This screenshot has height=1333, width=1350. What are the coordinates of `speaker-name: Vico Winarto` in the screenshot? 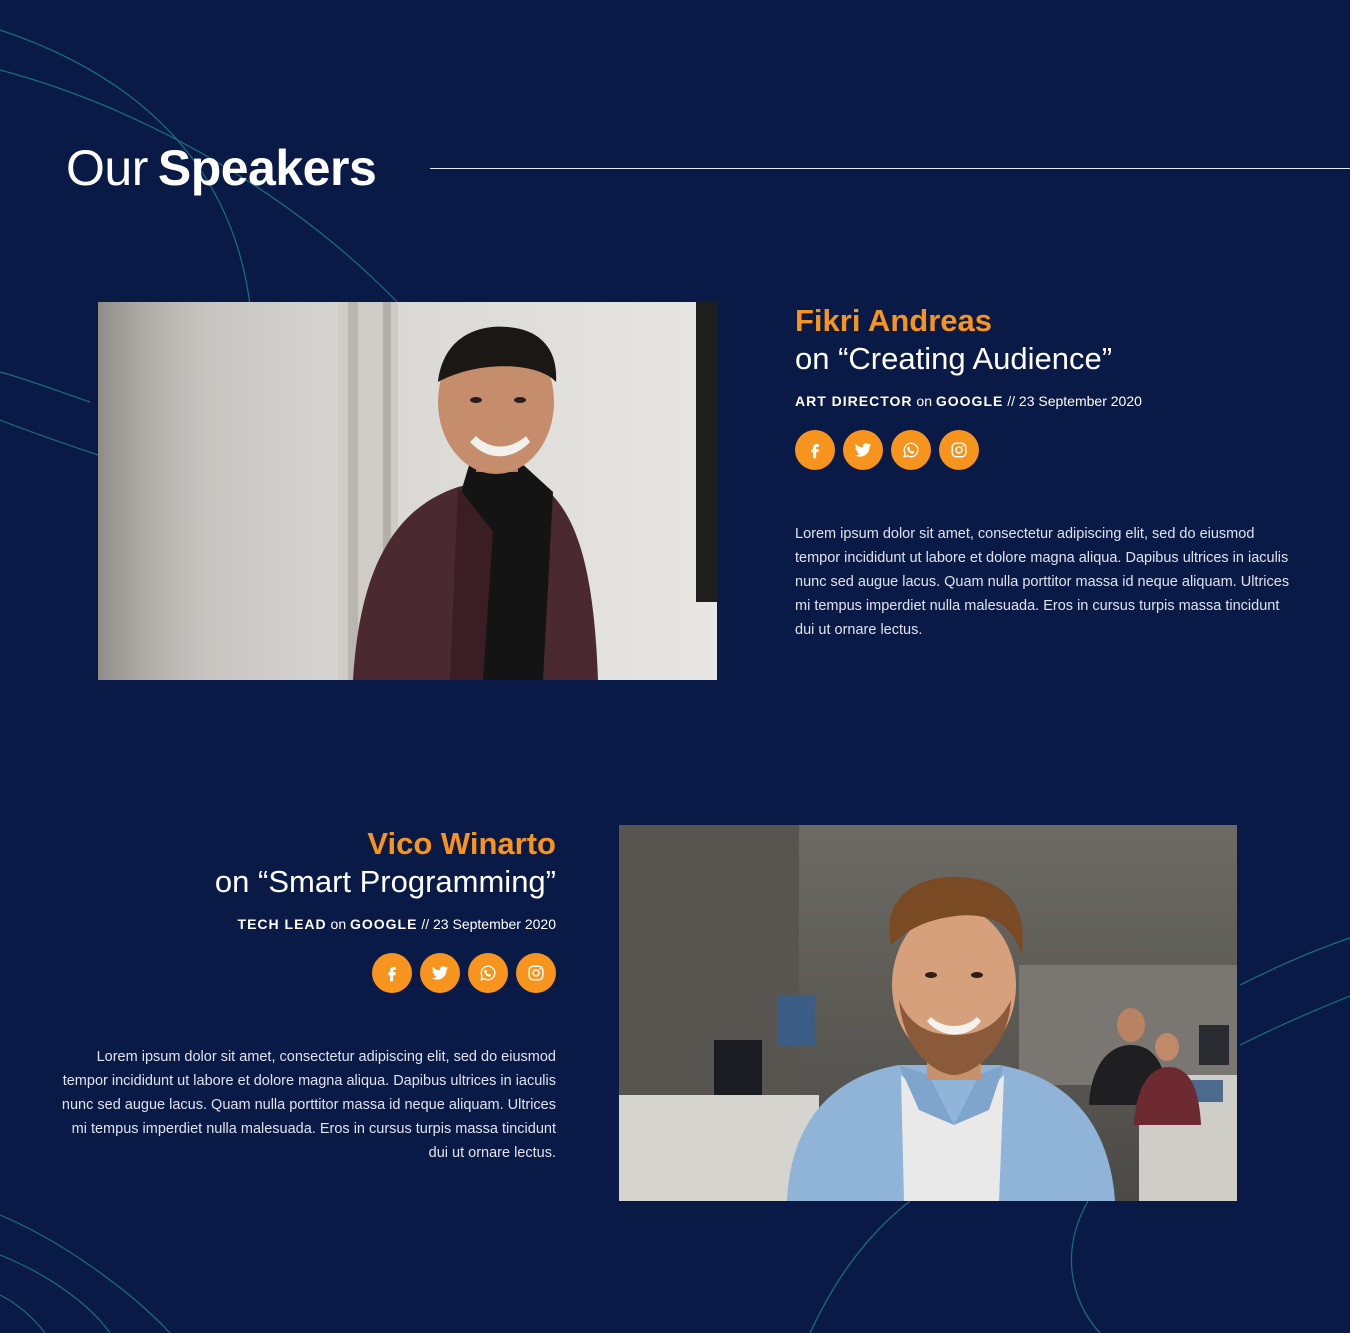 It's located at (461, 843).